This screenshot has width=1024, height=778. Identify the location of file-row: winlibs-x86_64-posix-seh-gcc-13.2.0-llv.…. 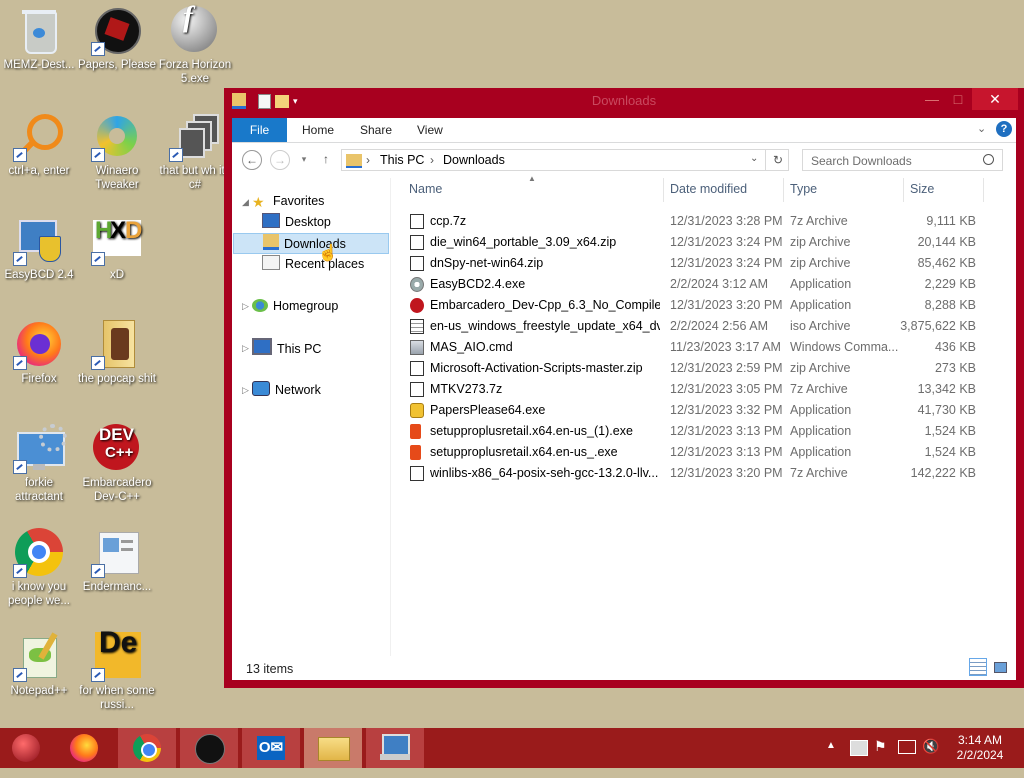
(698, 473).